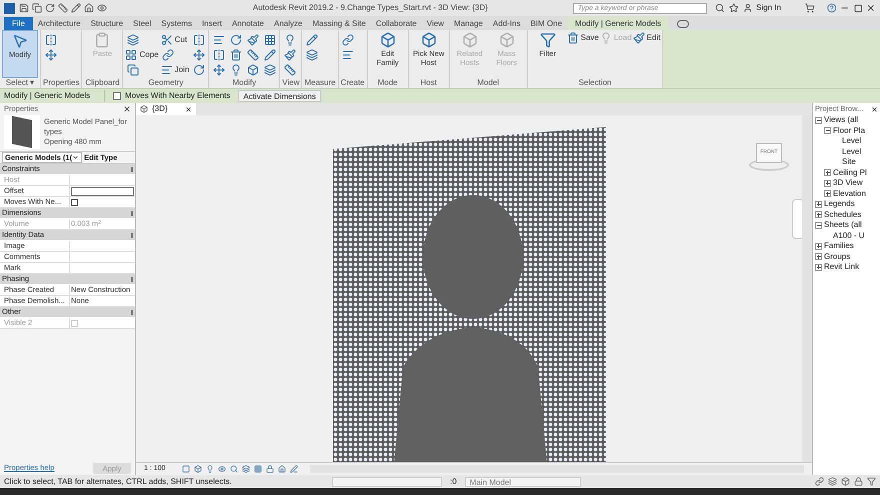  Describe the element at coordinates (839, 246) in the screenshot. I see `tree-item: Families` at that location.